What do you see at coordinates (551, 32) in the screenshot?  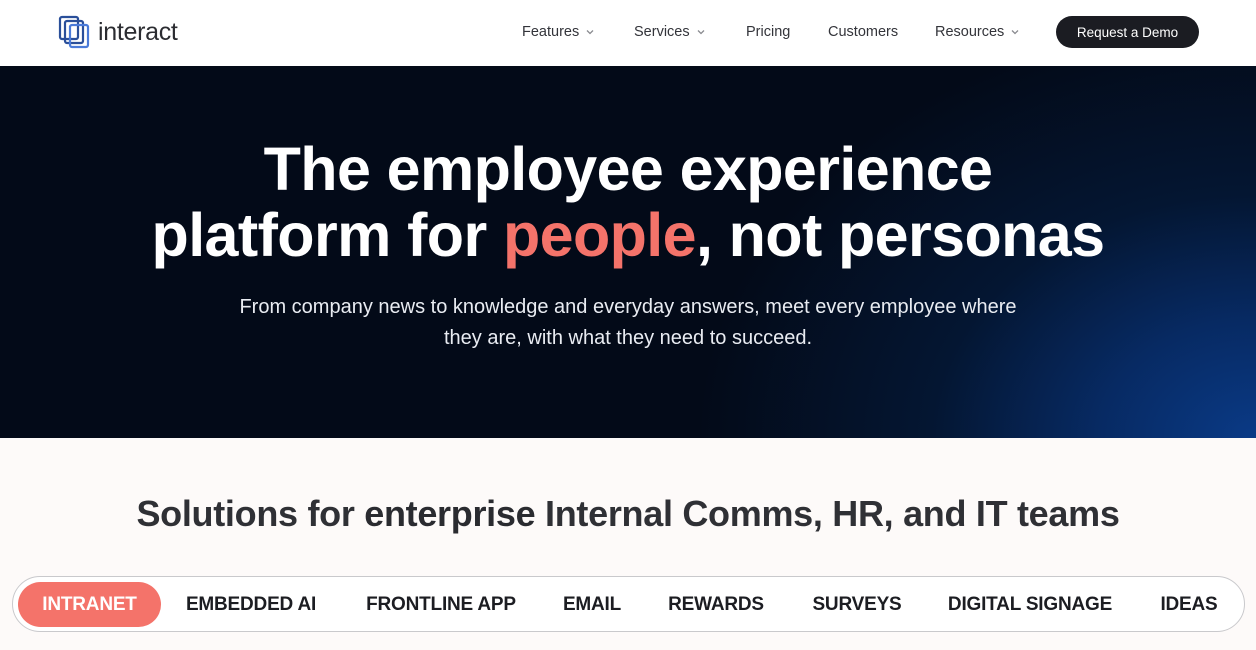 I see `nav-item-label: Features` at bounding box center [551, 32].